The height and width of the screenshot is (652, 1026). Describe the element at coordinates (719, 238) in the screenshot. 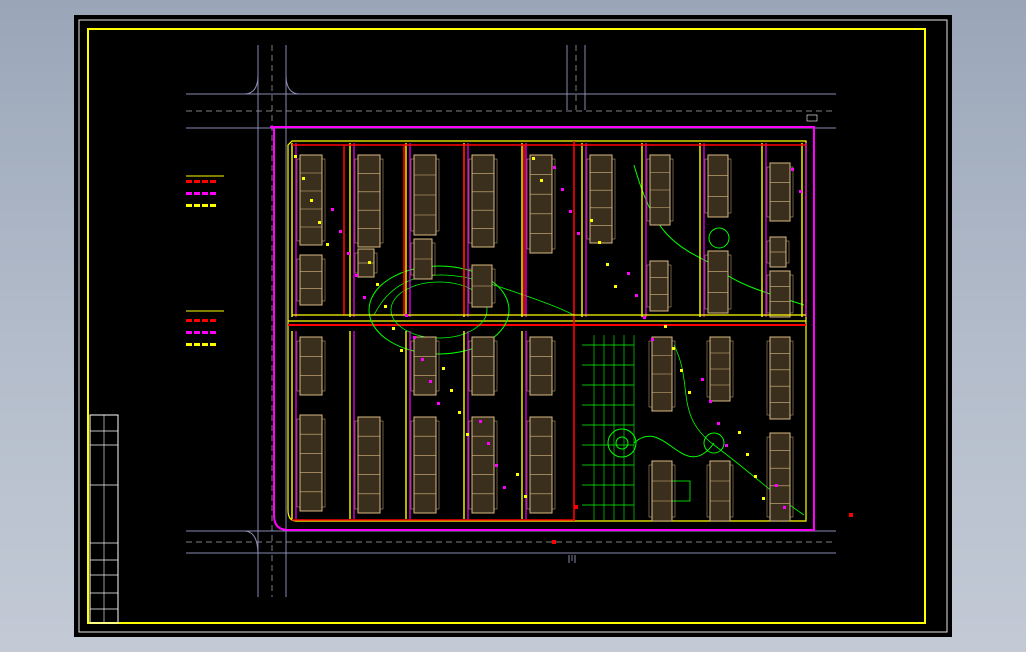

I see `garden-ring-north` at that location.